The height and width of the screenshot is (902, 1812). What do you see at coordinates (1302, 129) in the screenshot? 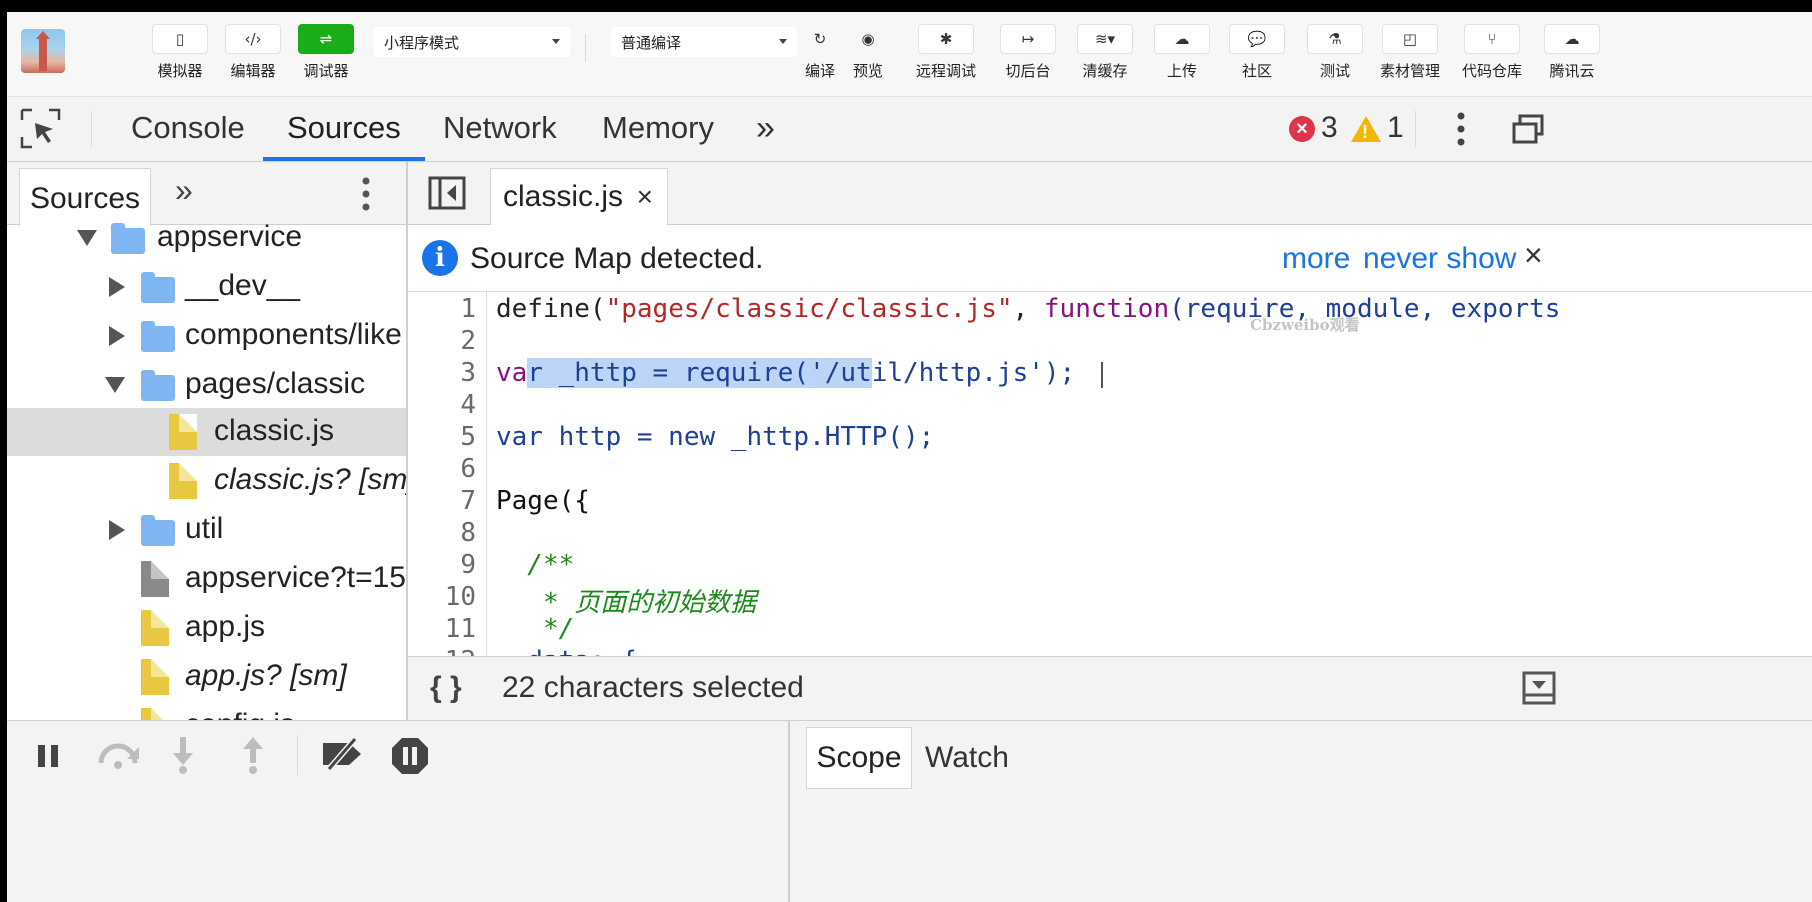
I see `error-icon: ×` at bounding box center [1302, 129].